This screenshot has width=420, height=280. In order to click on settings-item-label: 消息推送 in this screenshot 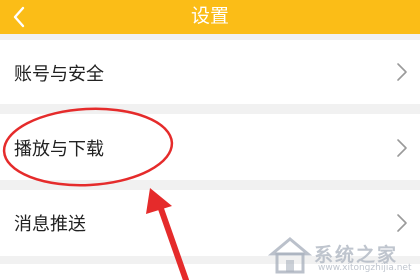, I will do `click(50, 224)`.